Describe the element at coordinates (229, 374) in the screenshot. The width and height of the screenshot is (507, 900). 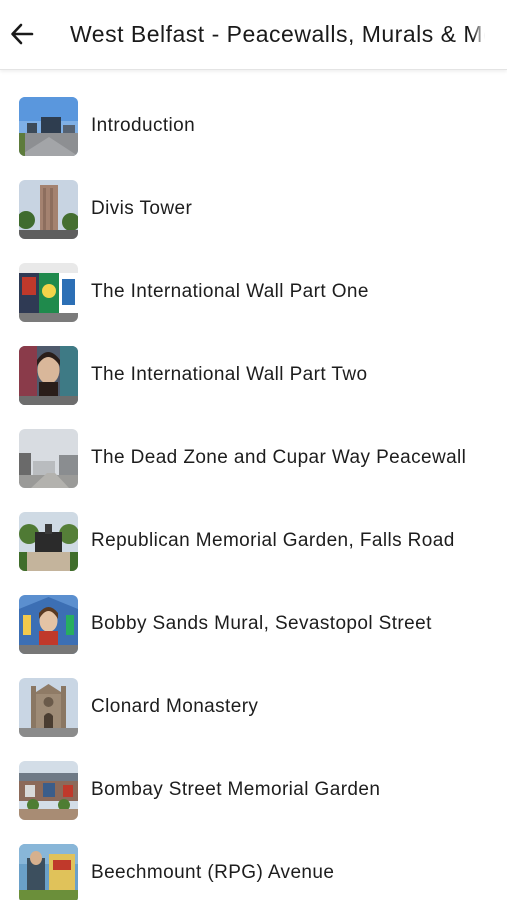
I see `tour-stop-label: The International Wall Part Two` at that location.